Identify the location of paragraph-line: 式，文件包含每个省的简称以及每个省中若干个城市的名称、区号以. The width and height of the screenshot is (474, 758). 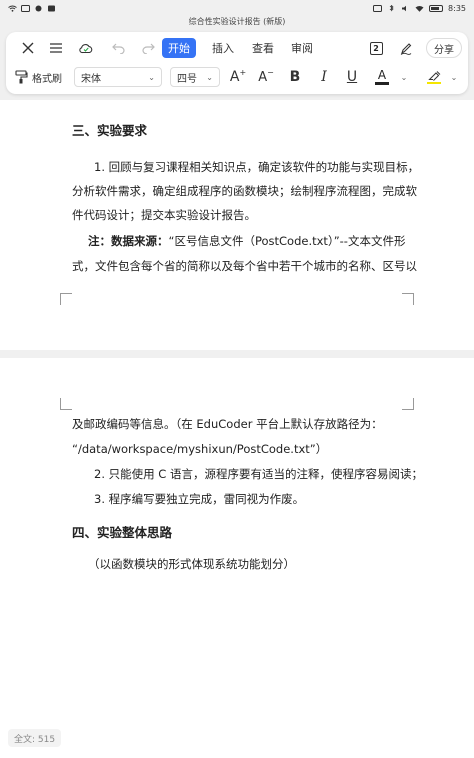
(244, 266).